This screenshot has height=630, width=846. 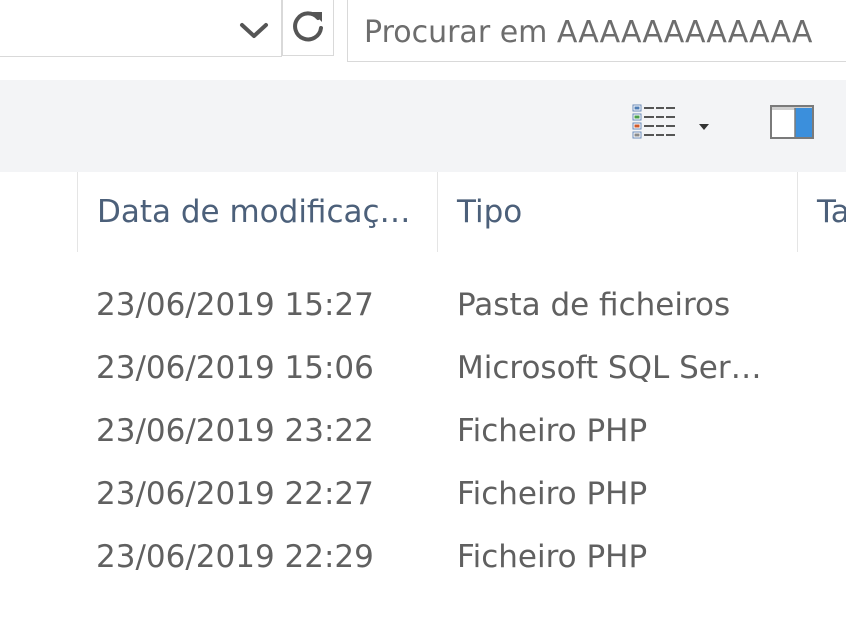 What do you see at coordinates (235, 305) in the screenshot?
I see `date-modified-cell: 23/06/2019 15:27` at bounding box center [235, 305].